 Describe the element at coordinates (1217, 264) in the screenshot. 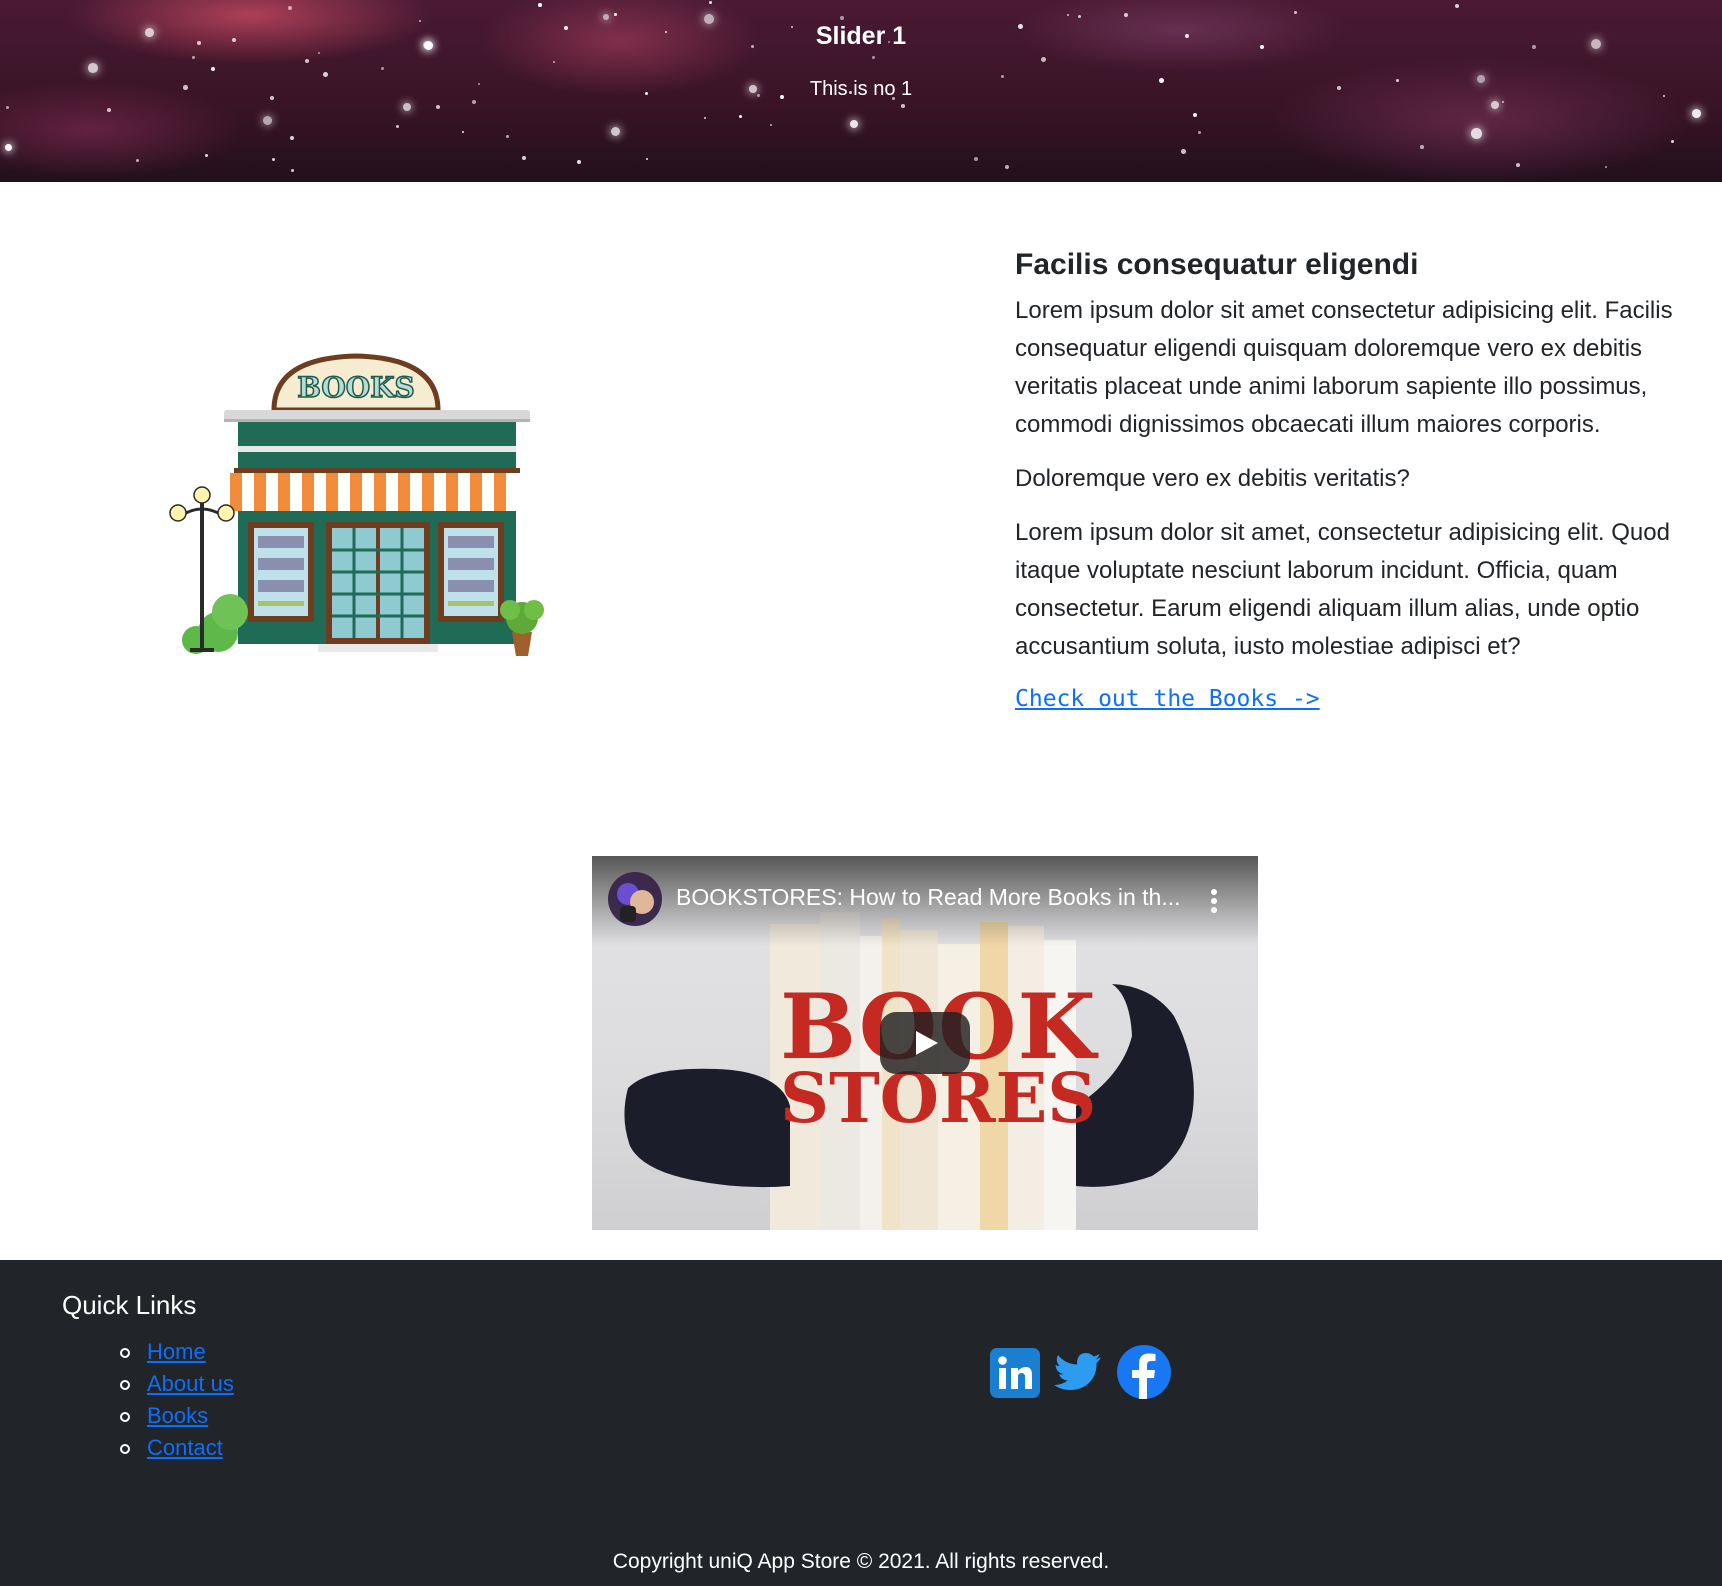

I see `feature-title: Facilis consequatur eligendi` at that location.